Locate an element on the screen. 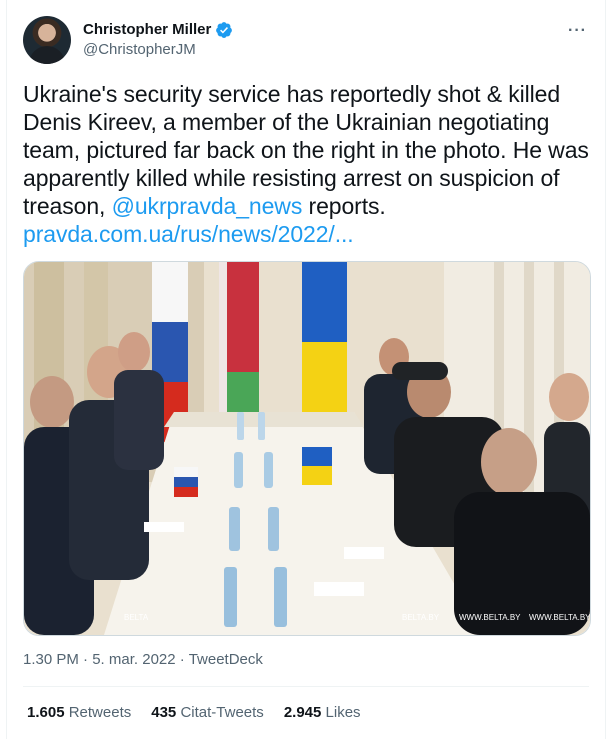  tweet-header: Christopher Miller @ChristopherJM ··· is located at coordinates (306, 41).